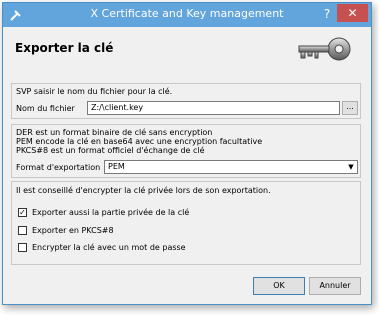 The width and height of the screenshot is (379, 315). Describe the element at coordinates (213, 108) in the screenshot. I see `filename-input: Z:/\client.key` at that location.